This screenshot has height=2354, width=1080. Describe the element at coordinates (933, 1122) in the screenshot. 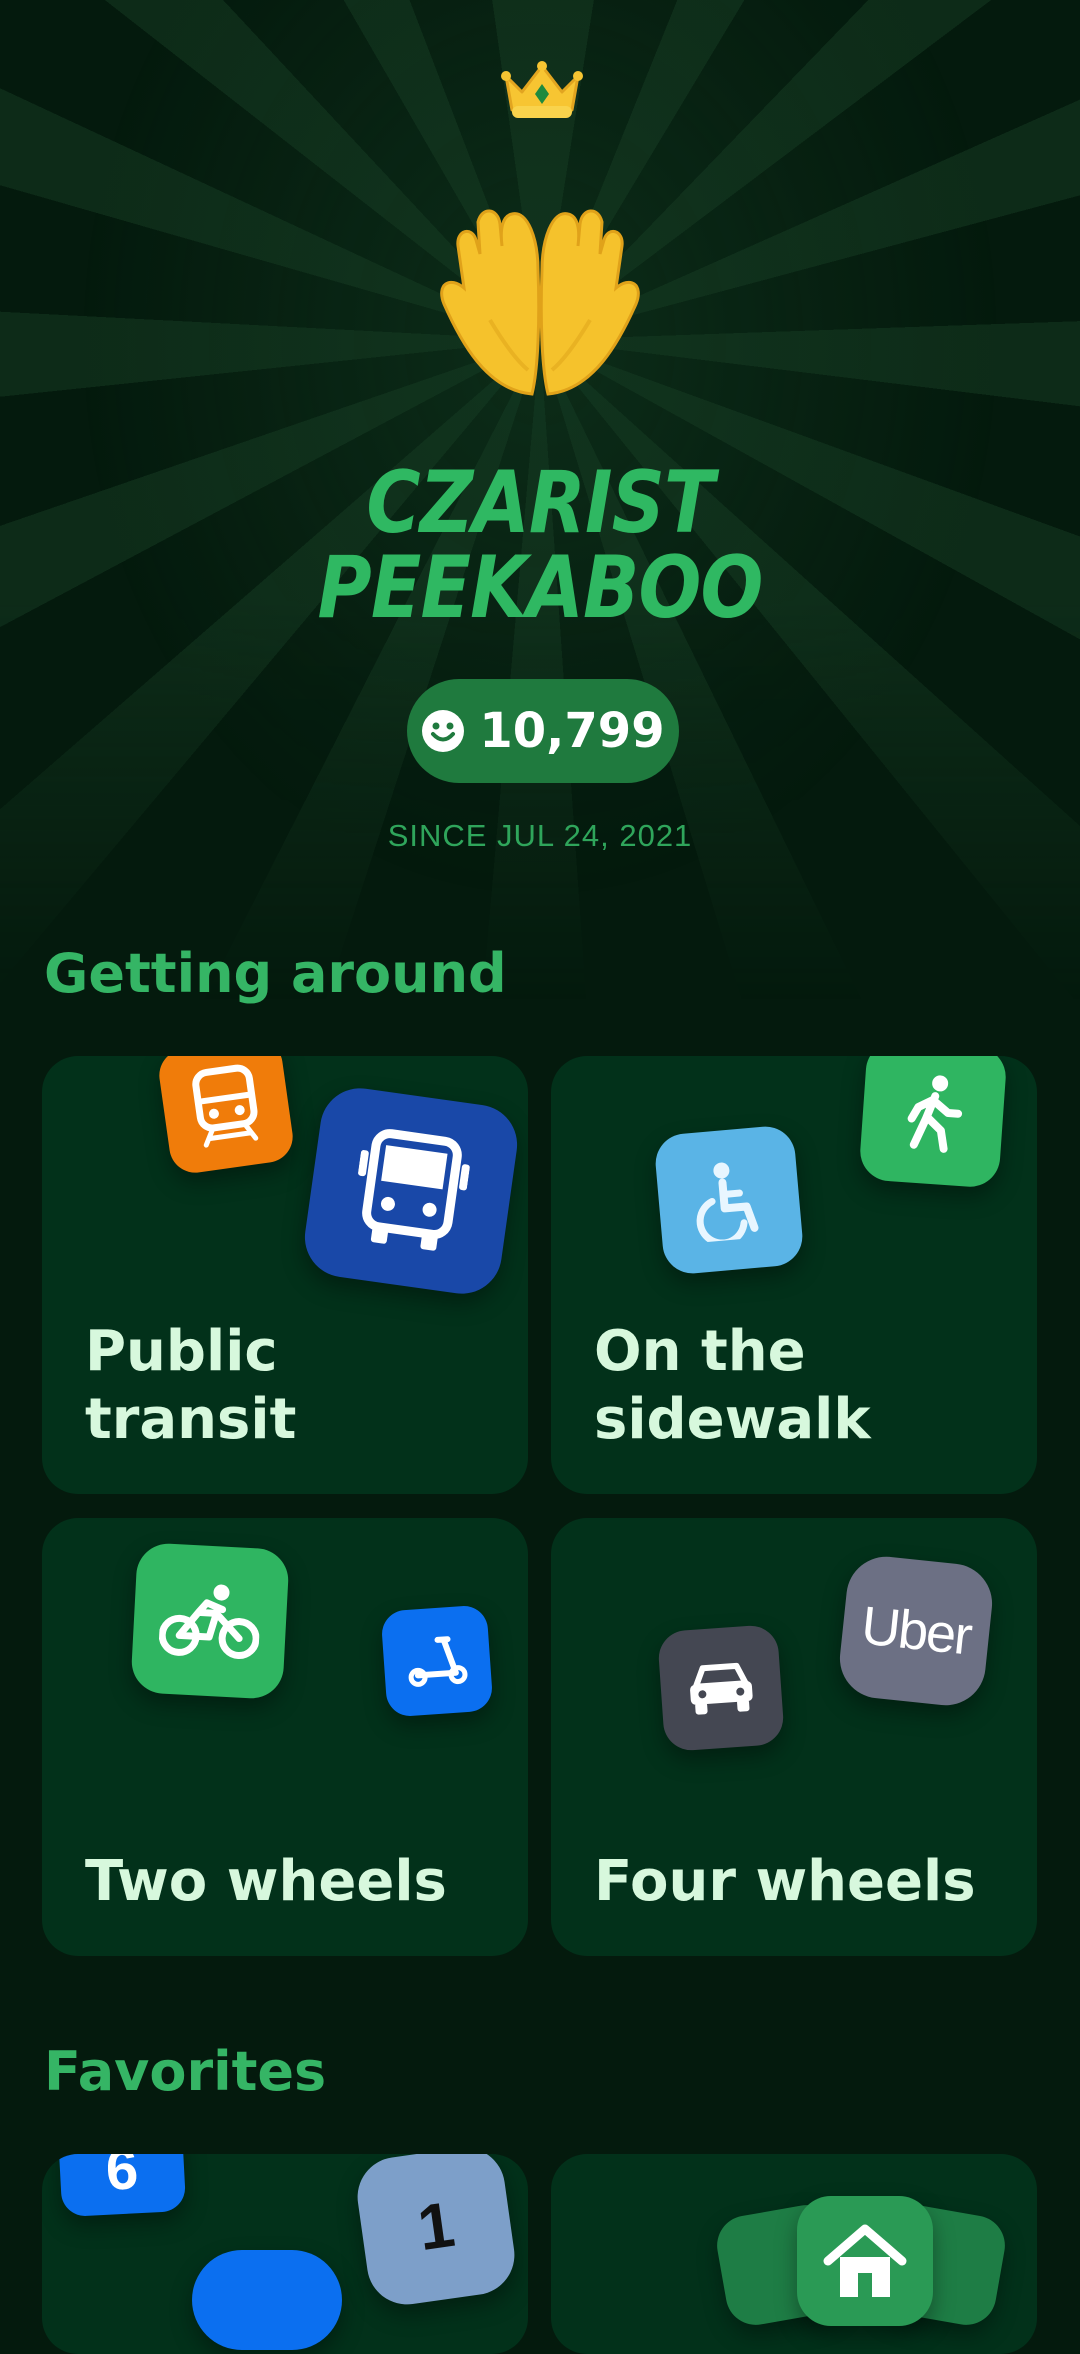

I see `walking-icon` at that location.